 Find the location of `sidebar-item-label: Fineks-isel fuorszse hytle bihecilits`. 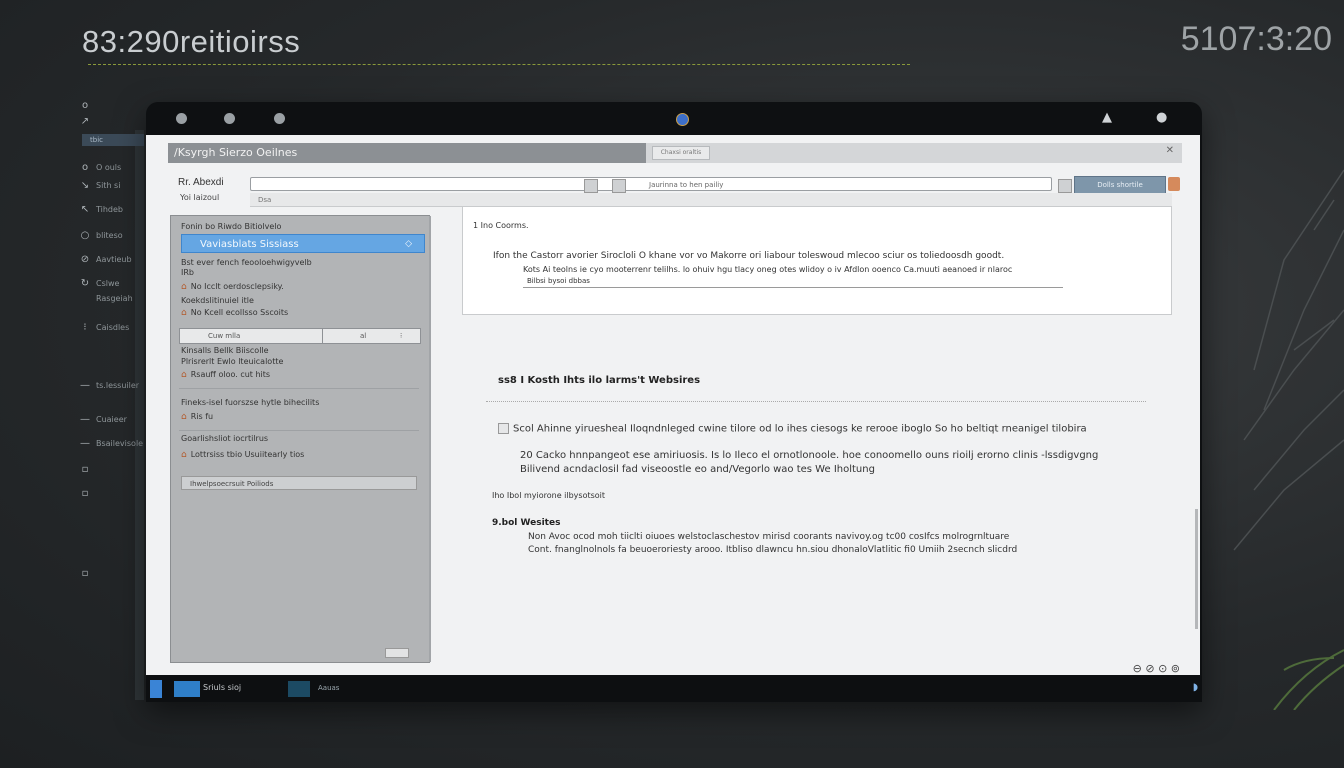

sidebar-item-label: Fineks-isel fuorszse hytle bihecilits is located at coordinates (250, 402).